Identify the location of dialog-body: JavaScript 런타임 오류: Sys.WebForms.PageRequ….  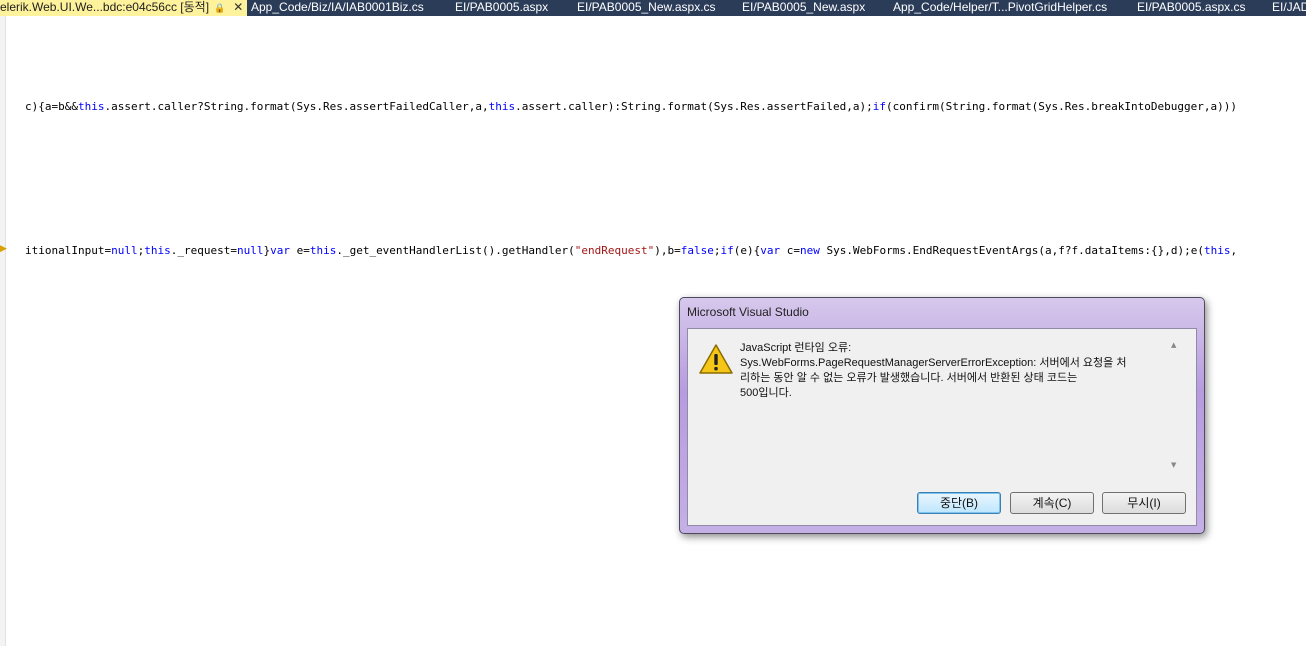
(942, 427).